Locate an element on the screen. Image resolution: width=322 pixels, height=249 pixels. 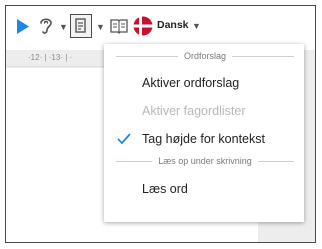
word-suggestions-button is located at coordinates (81, 26).